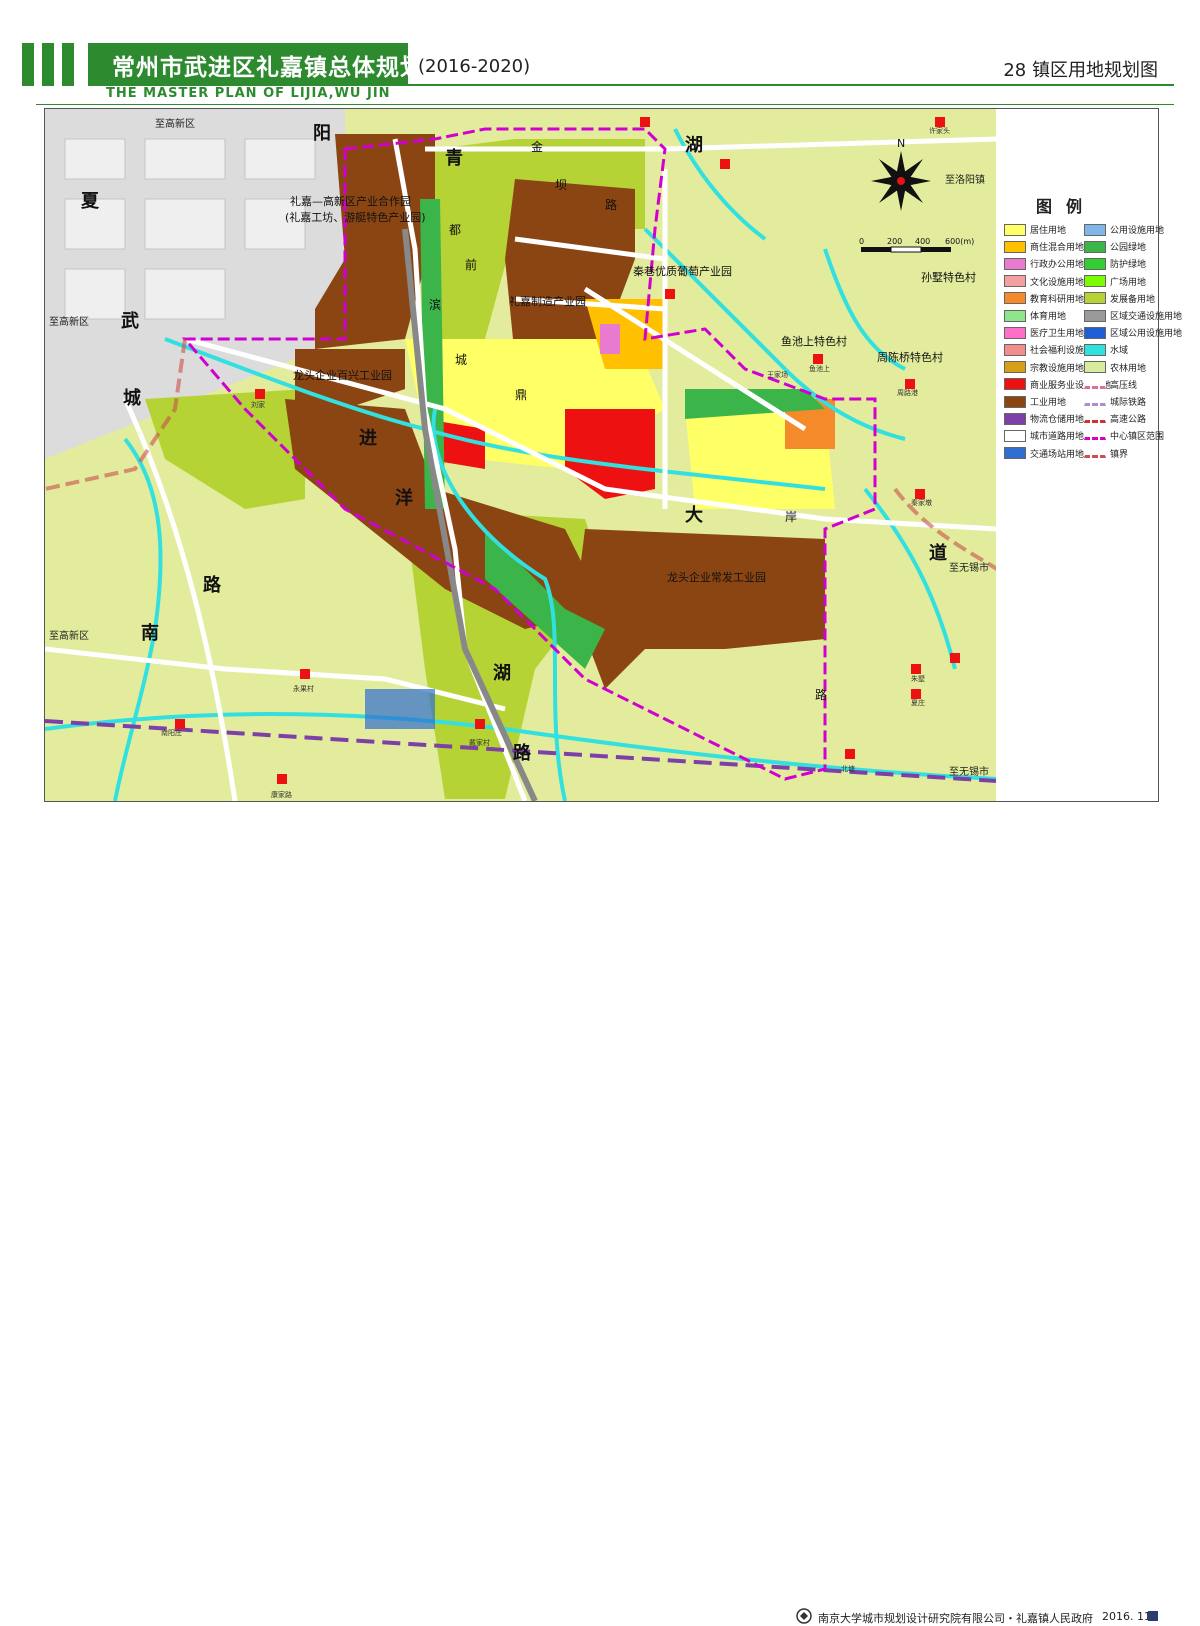  What do you see at coordinates (1133, 299) in the screenshot?
I see `legend-label: 发展备用地` at bounding box center [1133, 299].